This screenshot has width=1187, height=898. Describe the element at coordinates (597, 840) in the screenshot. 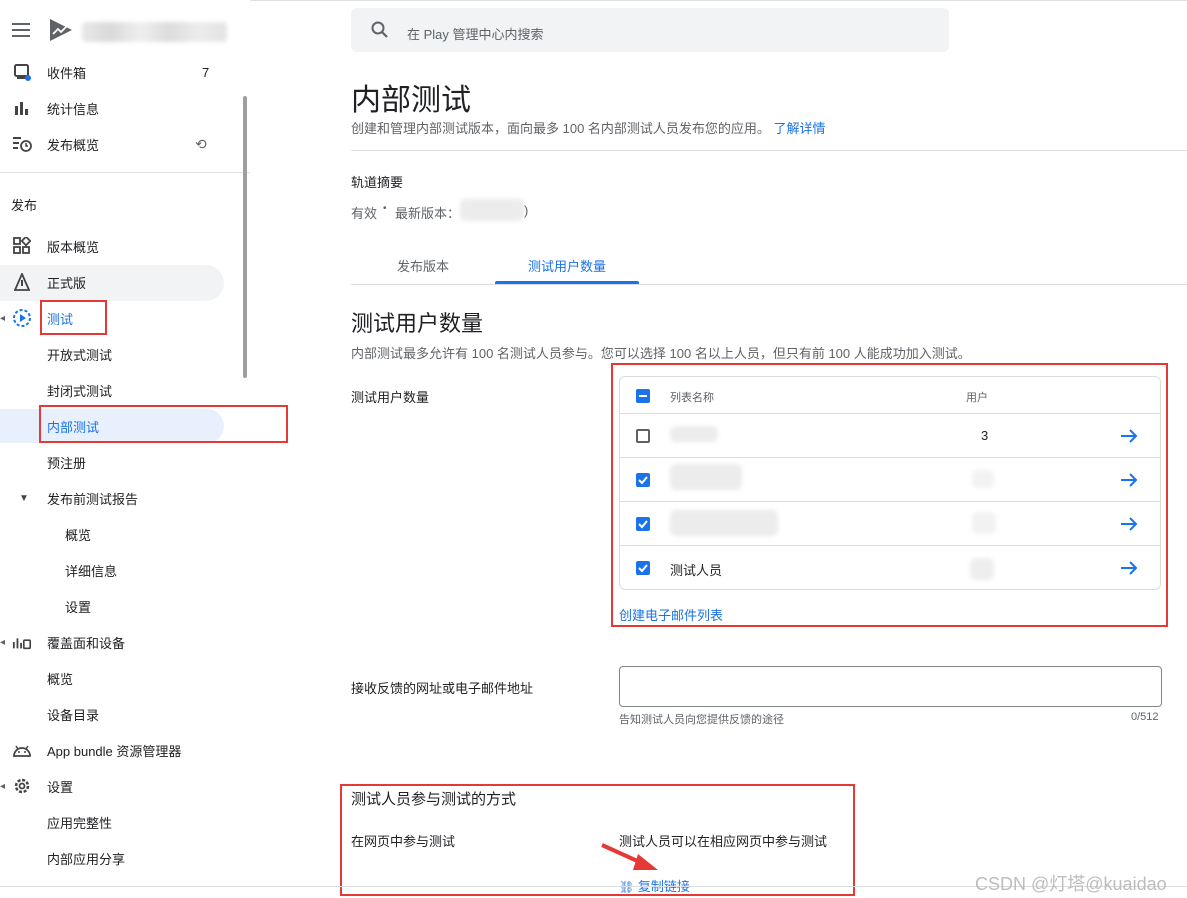

I see `annotation-box-join-method` at that location.